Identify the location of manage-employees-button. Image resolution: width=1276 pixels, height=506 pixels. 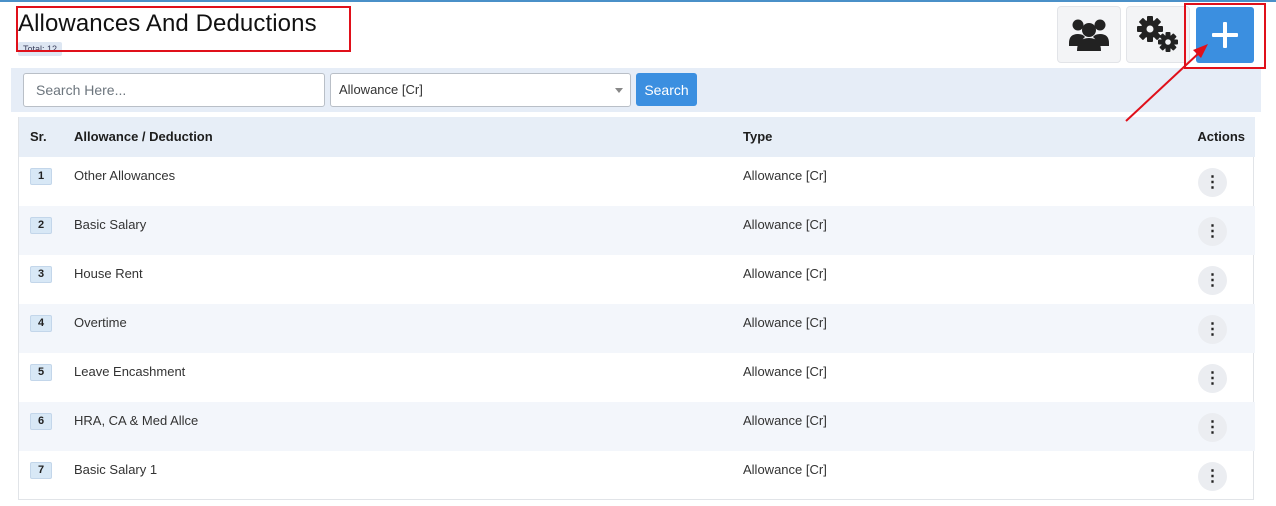
(1089, 34).